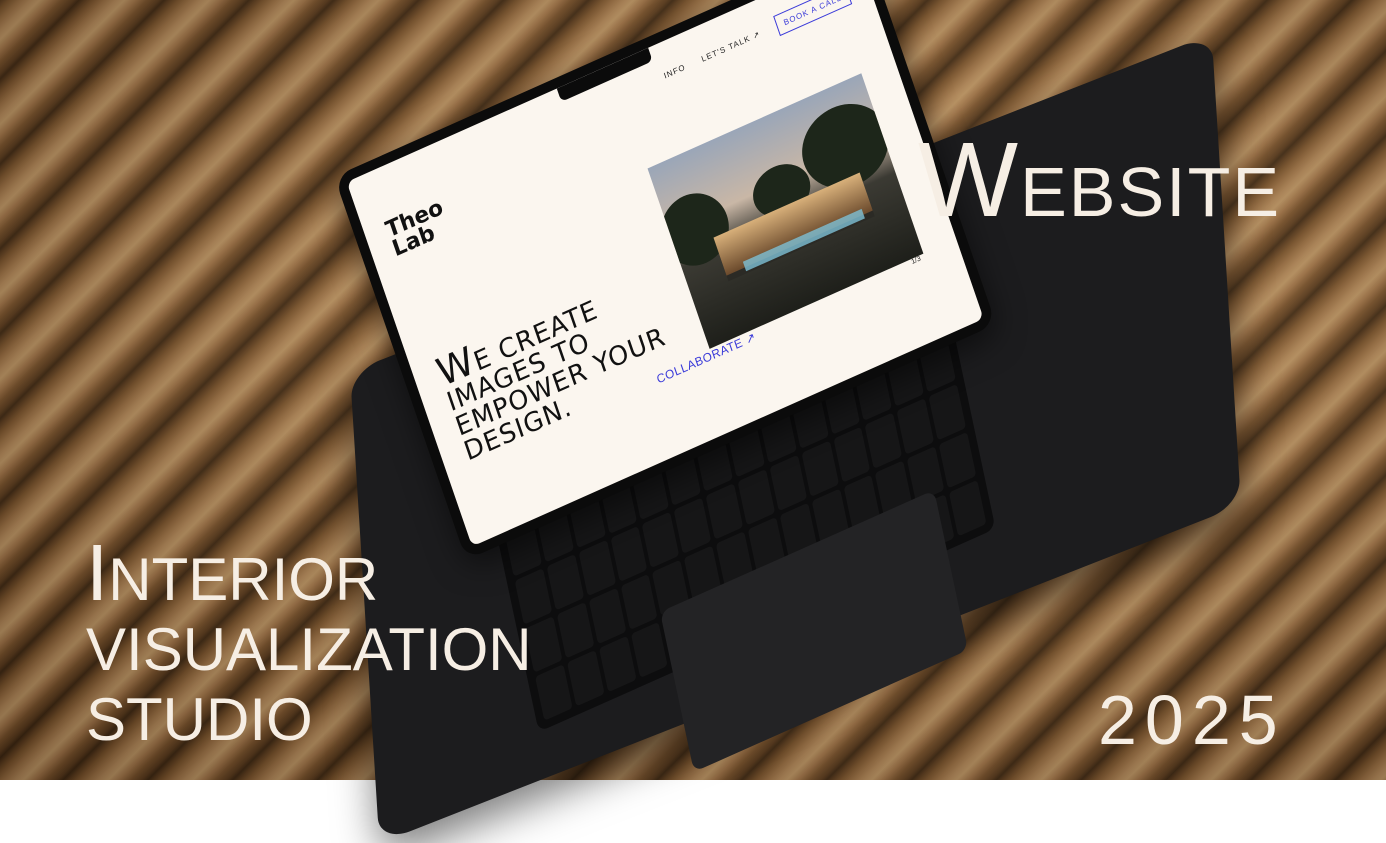 This screenshot has width=1386, height=843. Describe the element at coordinates (675, 72) in the screenshot. I see `nav-info-link: INFO` at that location.